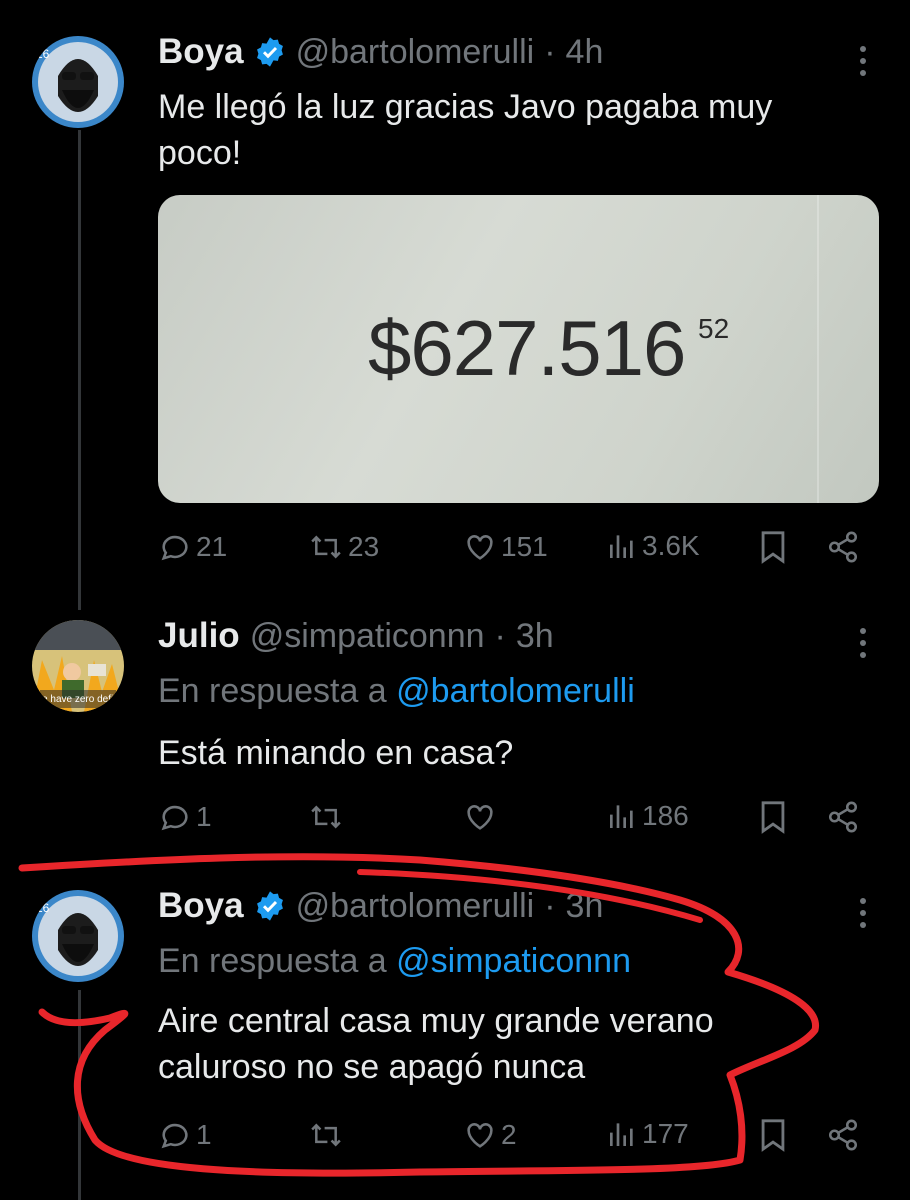 The image size is (910, 1200). I want to click on retweet-button: 23, so click(343, 547).